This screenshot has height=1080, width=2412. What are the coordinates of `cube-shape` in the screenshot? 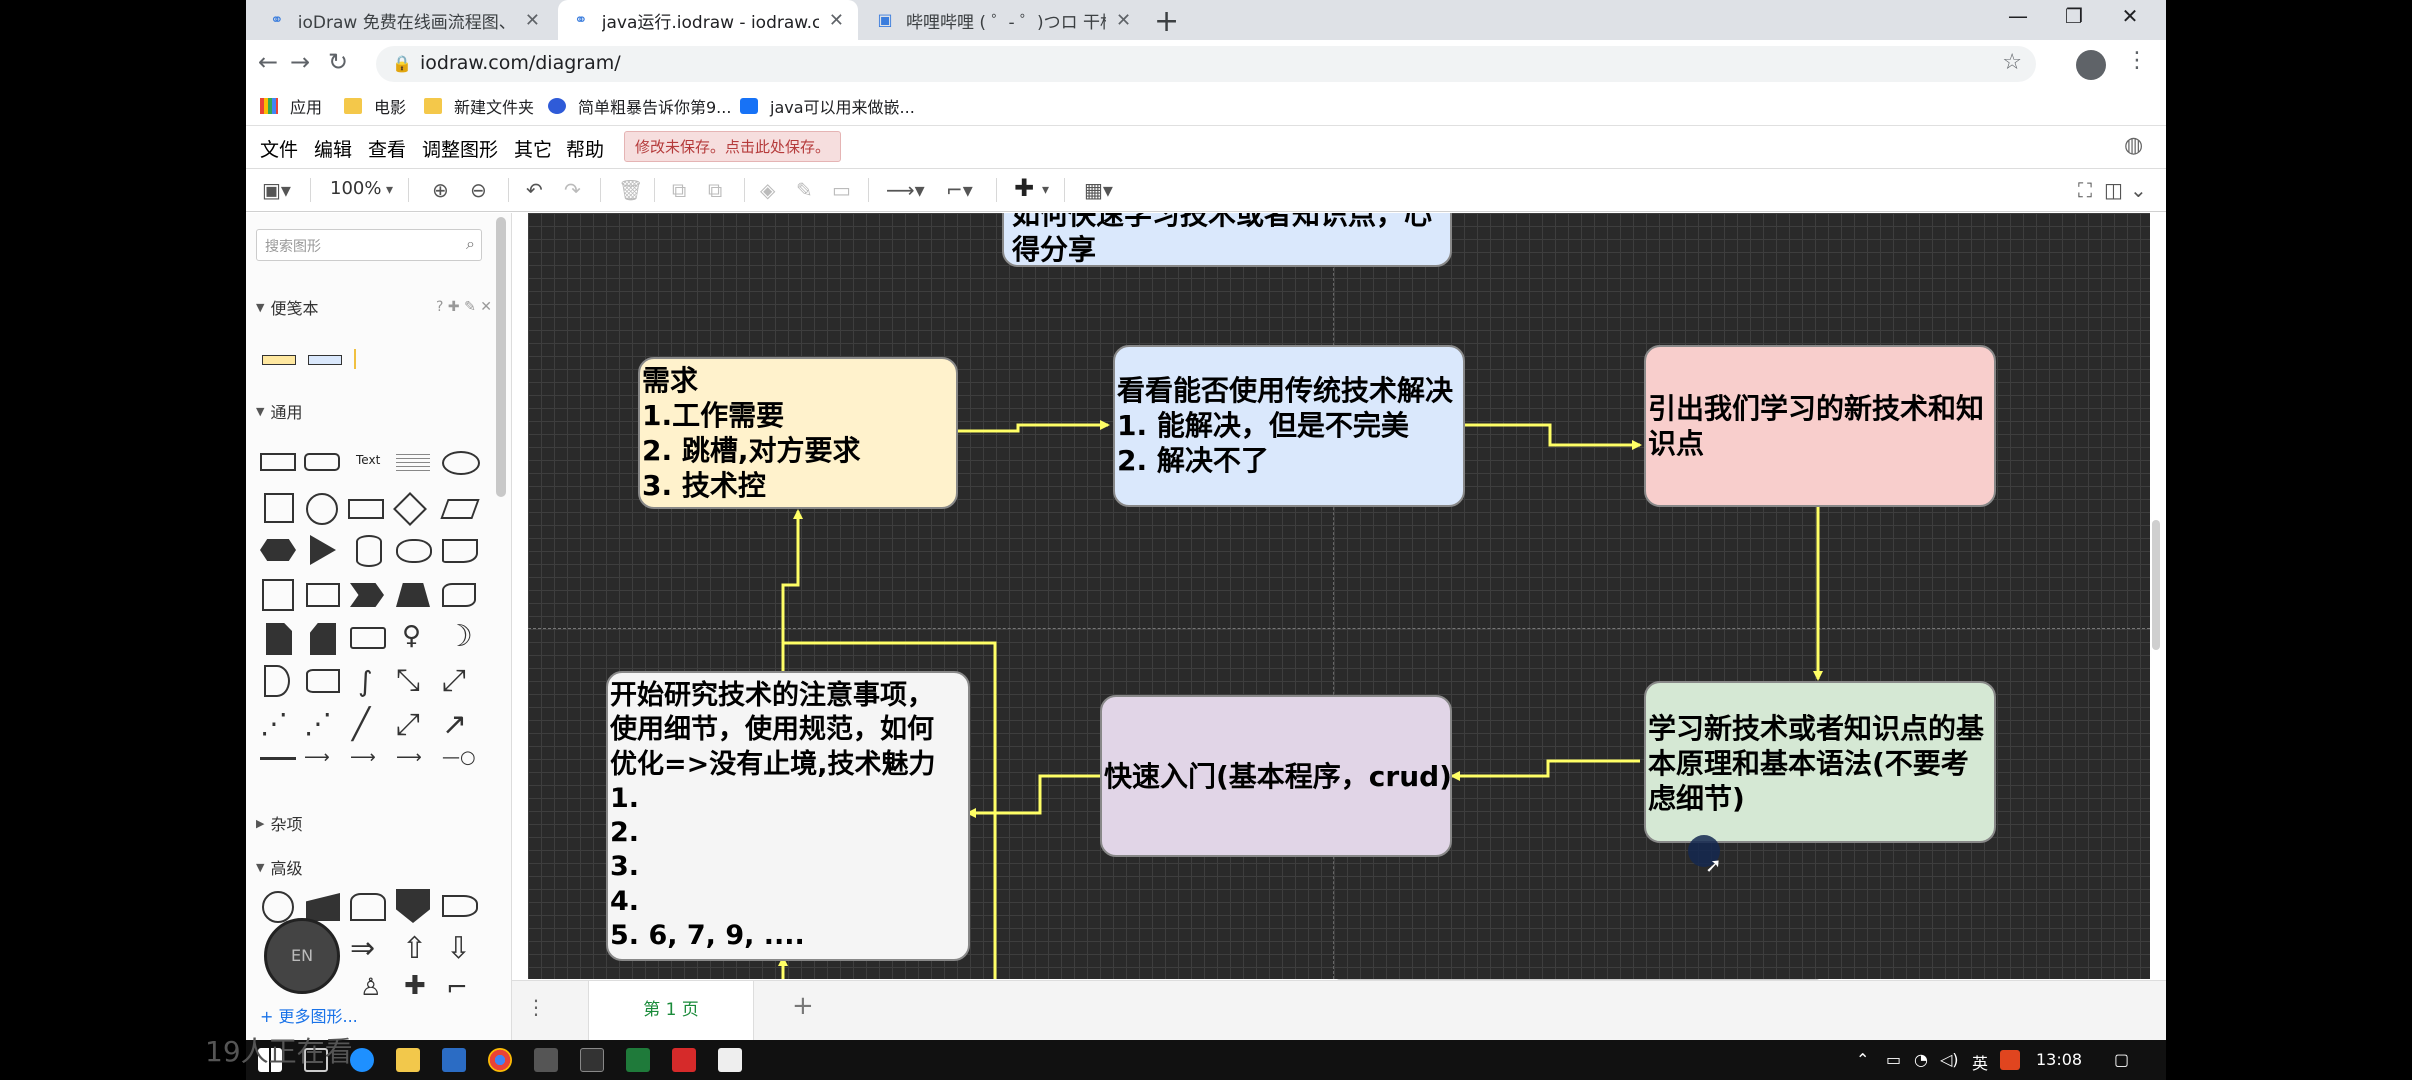 It's located at (323, 595).